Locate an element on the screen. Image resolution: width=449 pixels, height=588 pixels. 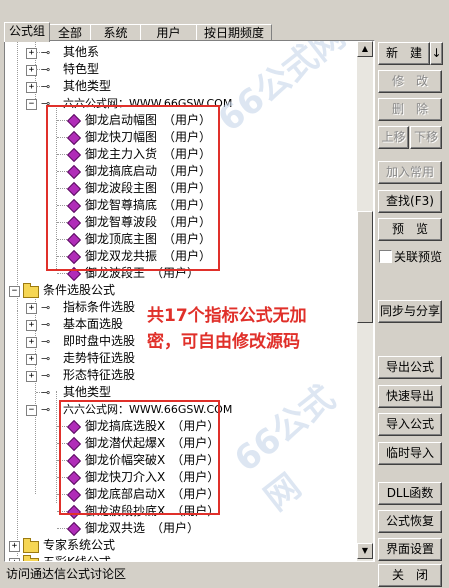
tree-label: 基本面选股 is located at coordinates (93, 324).